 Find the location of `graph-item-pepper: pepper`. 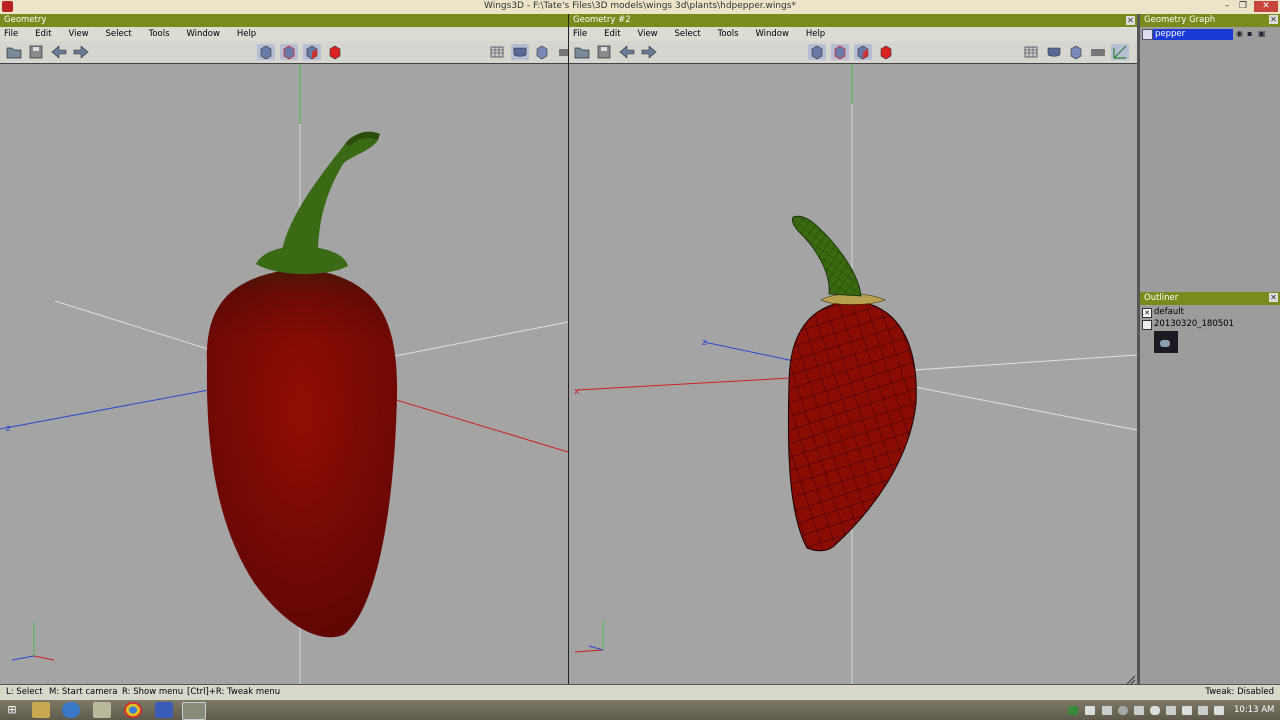

graph-item-pepper: pepper is located at coordinates (1193, 34).